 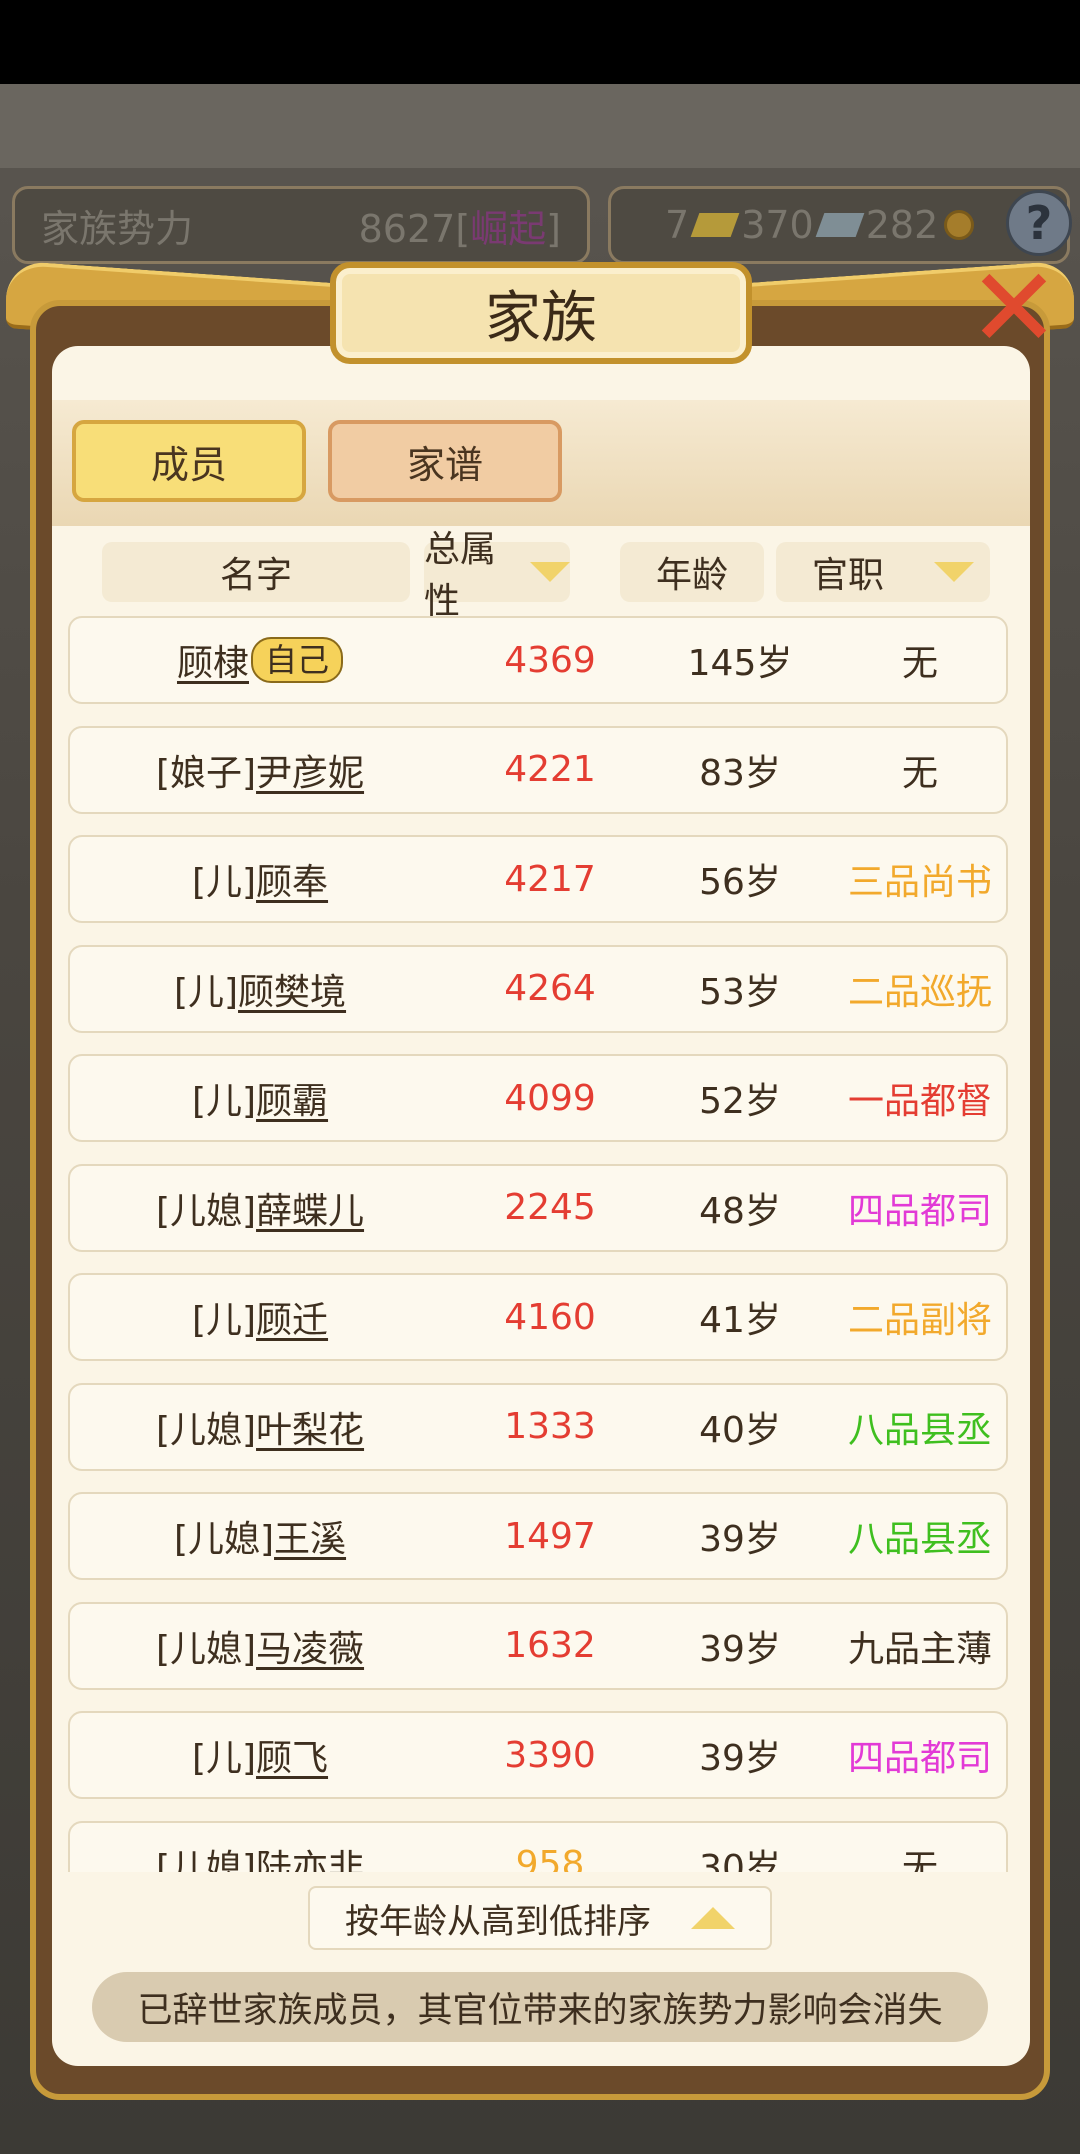 What do you see at coordinates (740, 1320) in the screenshot?
I see `member-age: 41岁` at bounding box center [740, 1320].